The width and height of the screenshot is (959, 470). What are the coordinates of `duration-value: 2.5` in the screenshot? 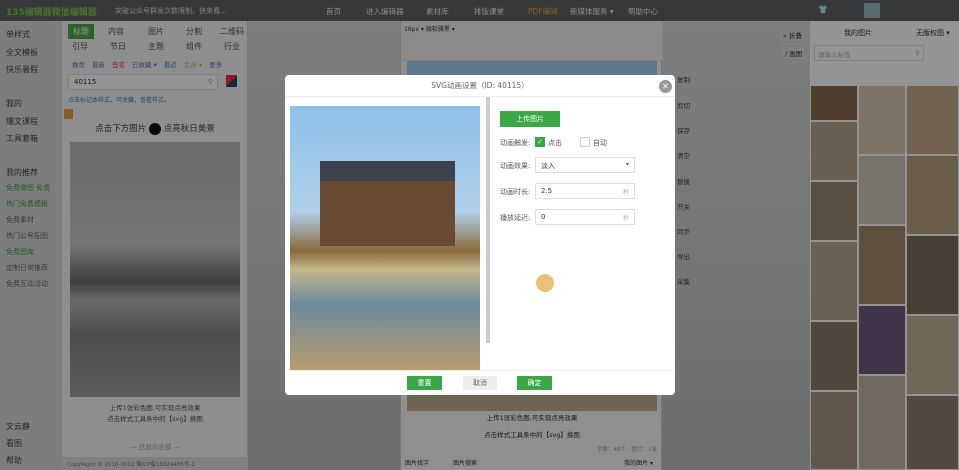 It's located at (547, 191).